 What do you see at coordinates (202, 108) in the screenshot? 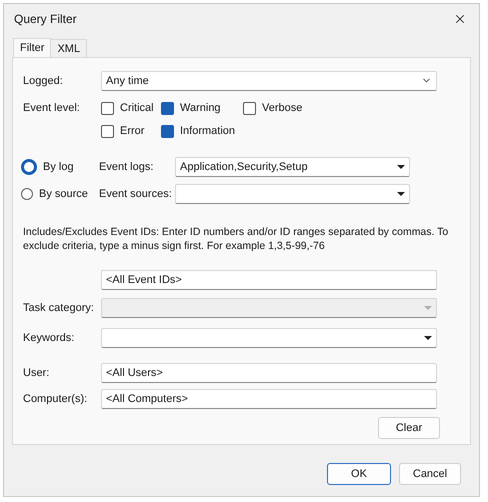
I see `level-checkbox: Warning` at bounding box center [202, 108].